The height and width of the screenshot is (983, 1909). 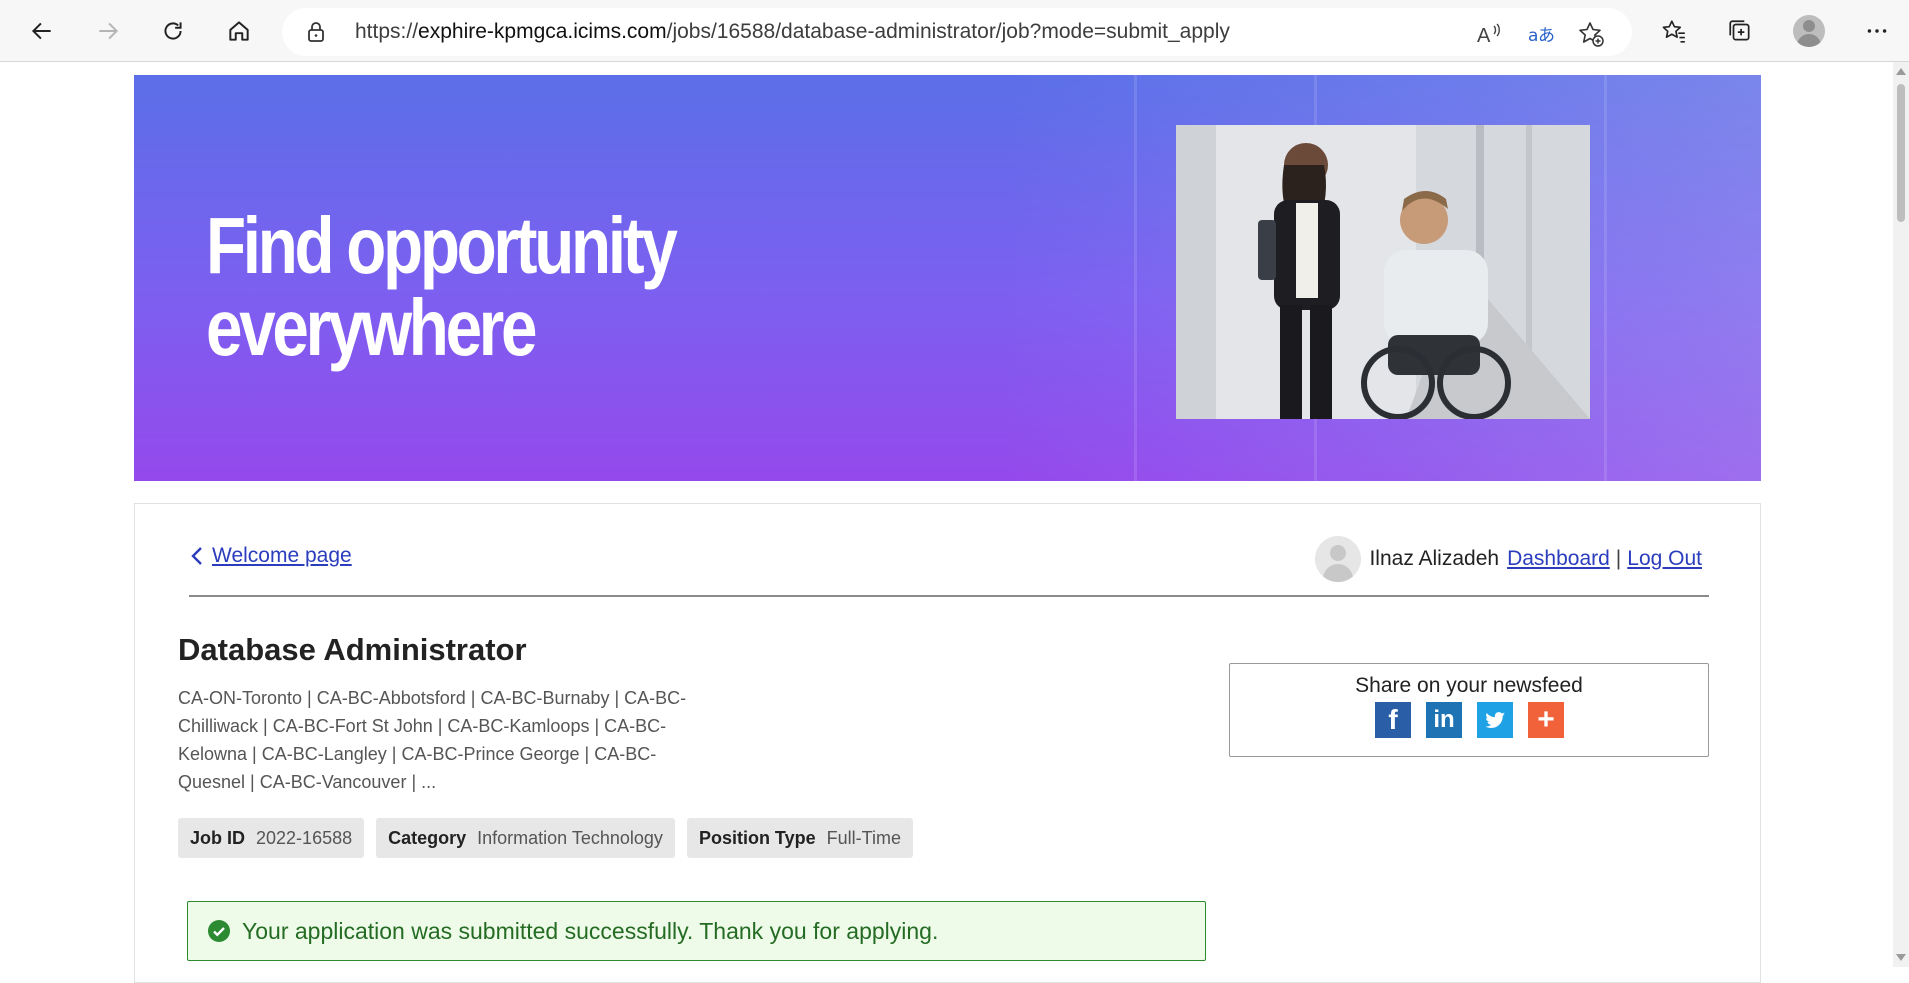 What do you see at coordinates (1495, 720) in the screenshot?
I see `twitter-icon` at bounding box center [1495, 720].